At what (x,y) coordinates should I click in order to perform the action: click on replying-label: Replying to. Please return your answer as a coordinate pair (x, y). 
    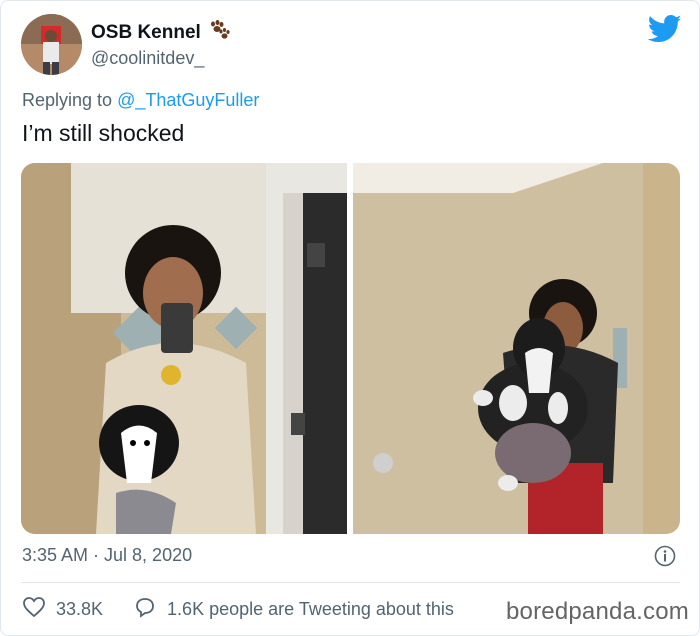
    Looking at the image, I should click on (67, 100).